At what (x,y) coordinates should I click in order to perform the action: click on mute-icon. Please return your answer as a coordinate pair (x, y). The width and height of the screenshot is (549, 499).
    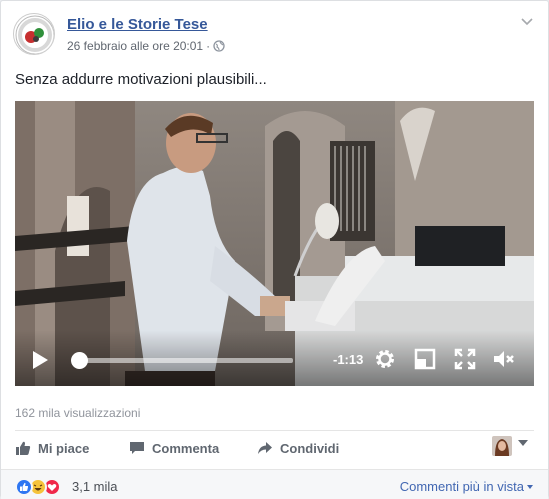
    Looking at the image, I should click on (504, 359).